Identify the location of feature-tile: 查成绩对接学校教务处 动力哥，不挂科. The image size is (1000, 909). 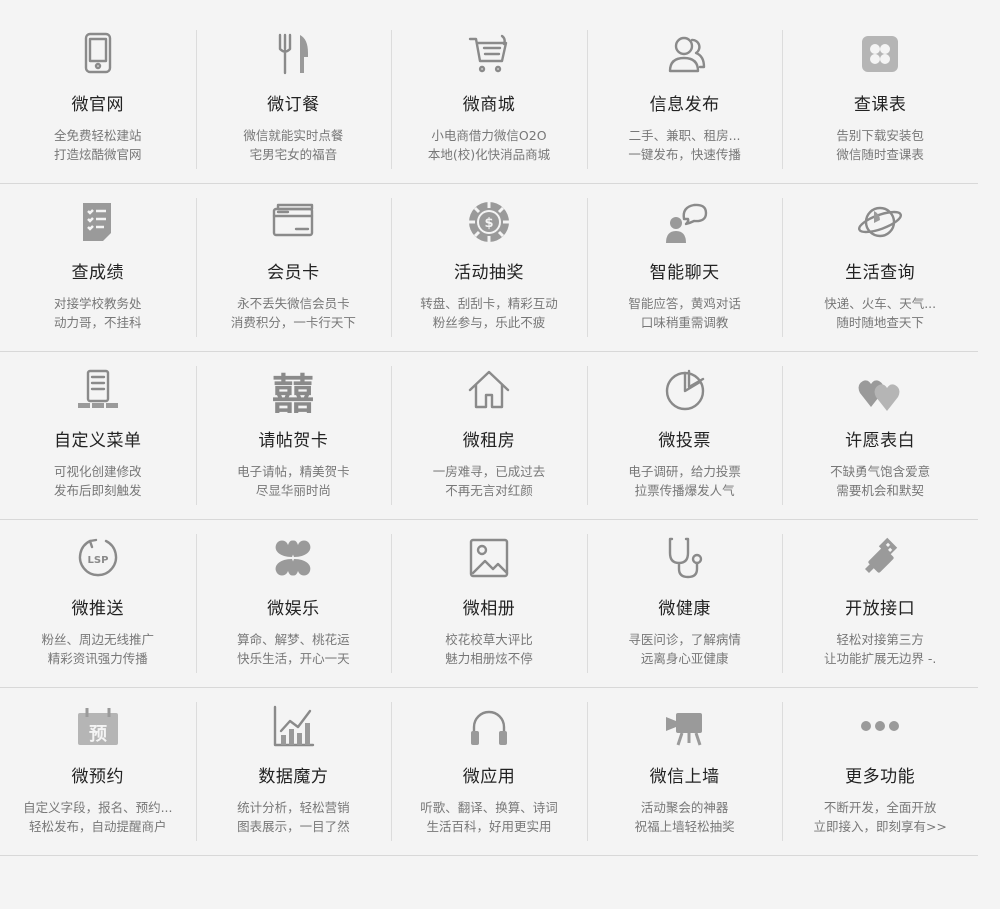
(98, 267).